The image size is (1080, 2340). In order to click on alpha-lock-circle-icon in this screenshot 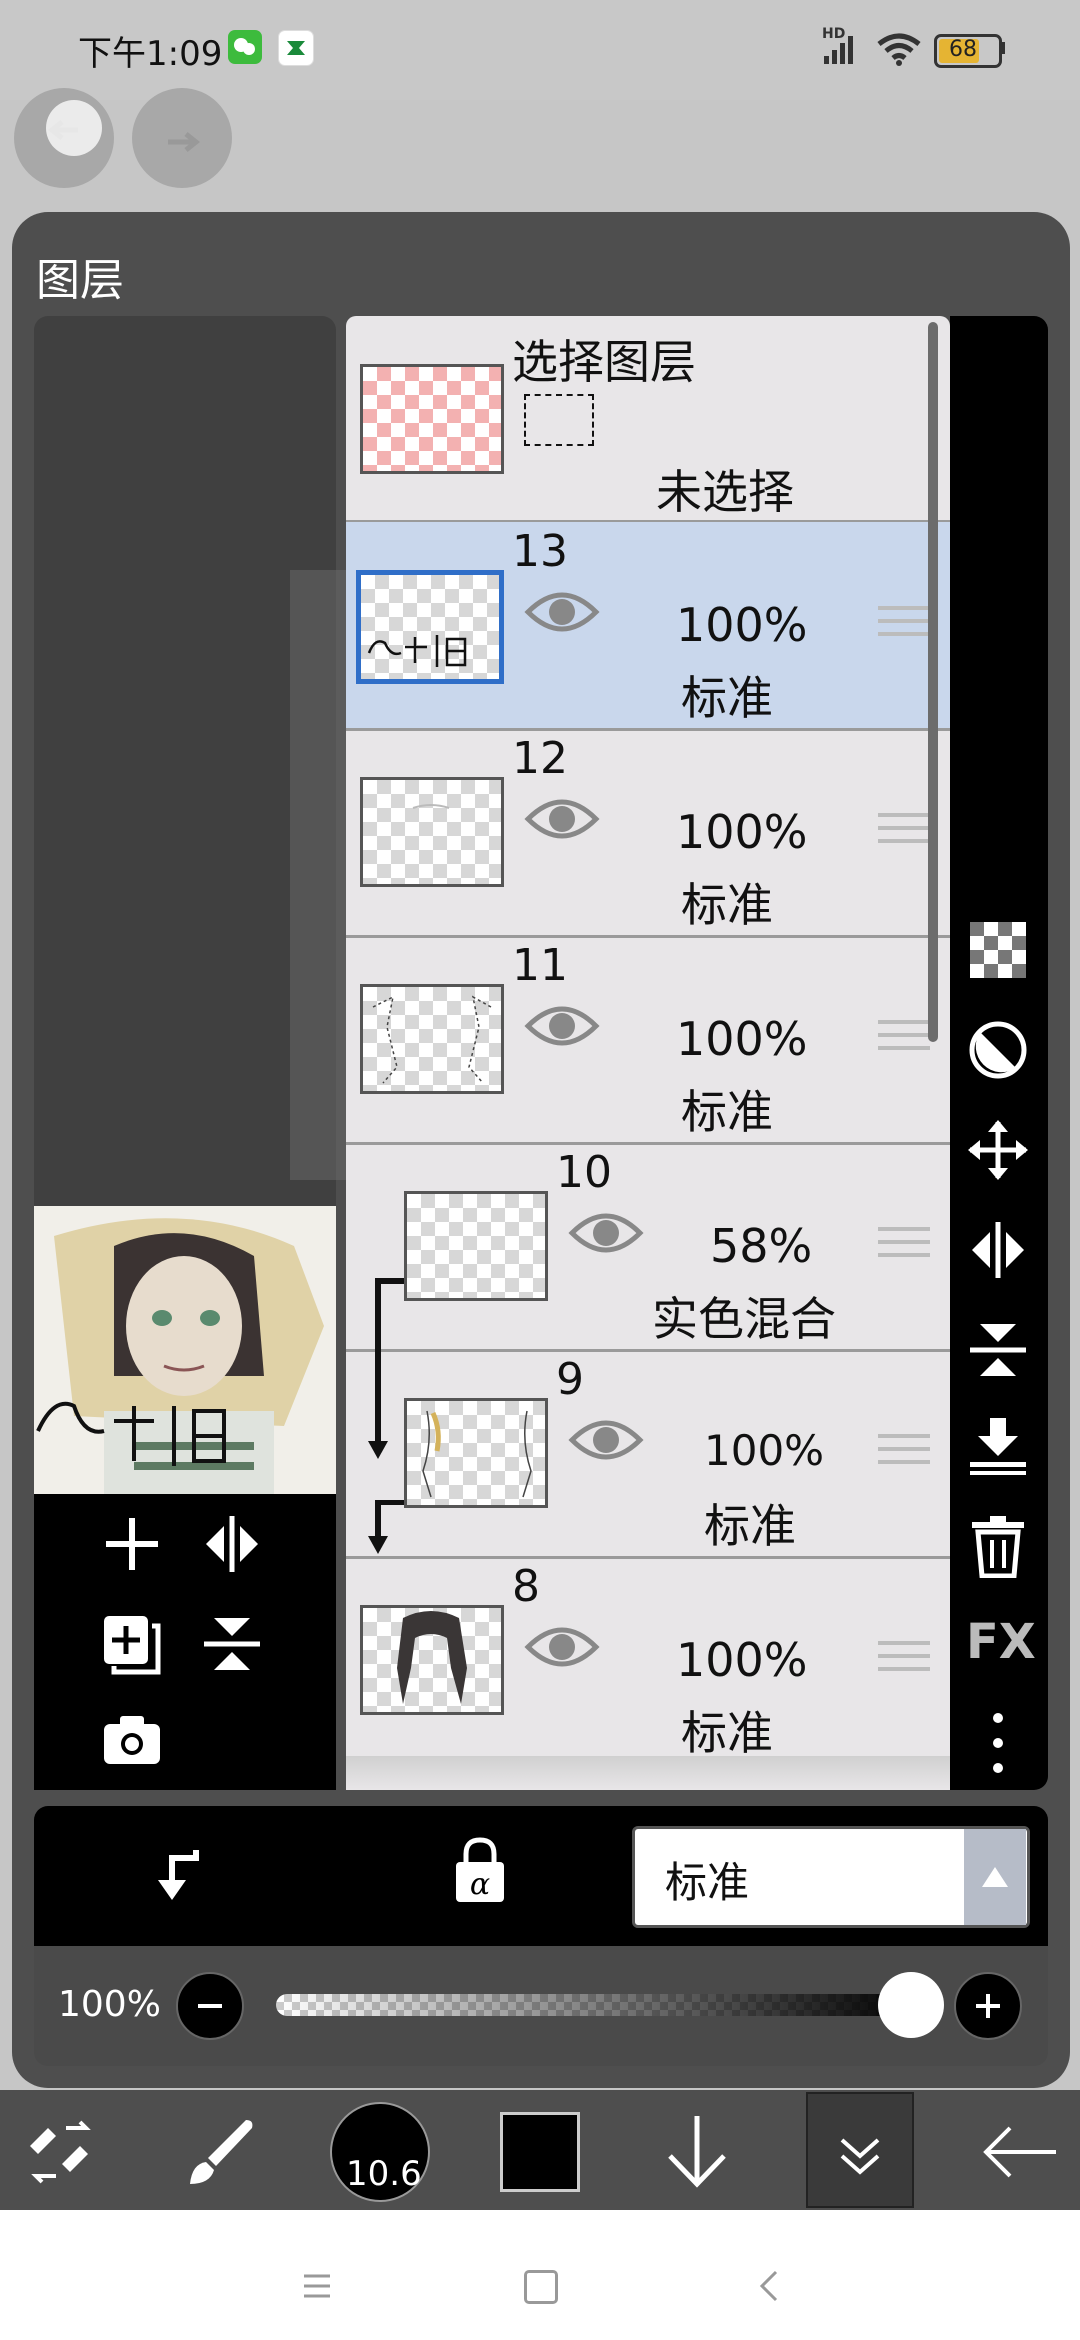, I will do `click(998, 1050)`.